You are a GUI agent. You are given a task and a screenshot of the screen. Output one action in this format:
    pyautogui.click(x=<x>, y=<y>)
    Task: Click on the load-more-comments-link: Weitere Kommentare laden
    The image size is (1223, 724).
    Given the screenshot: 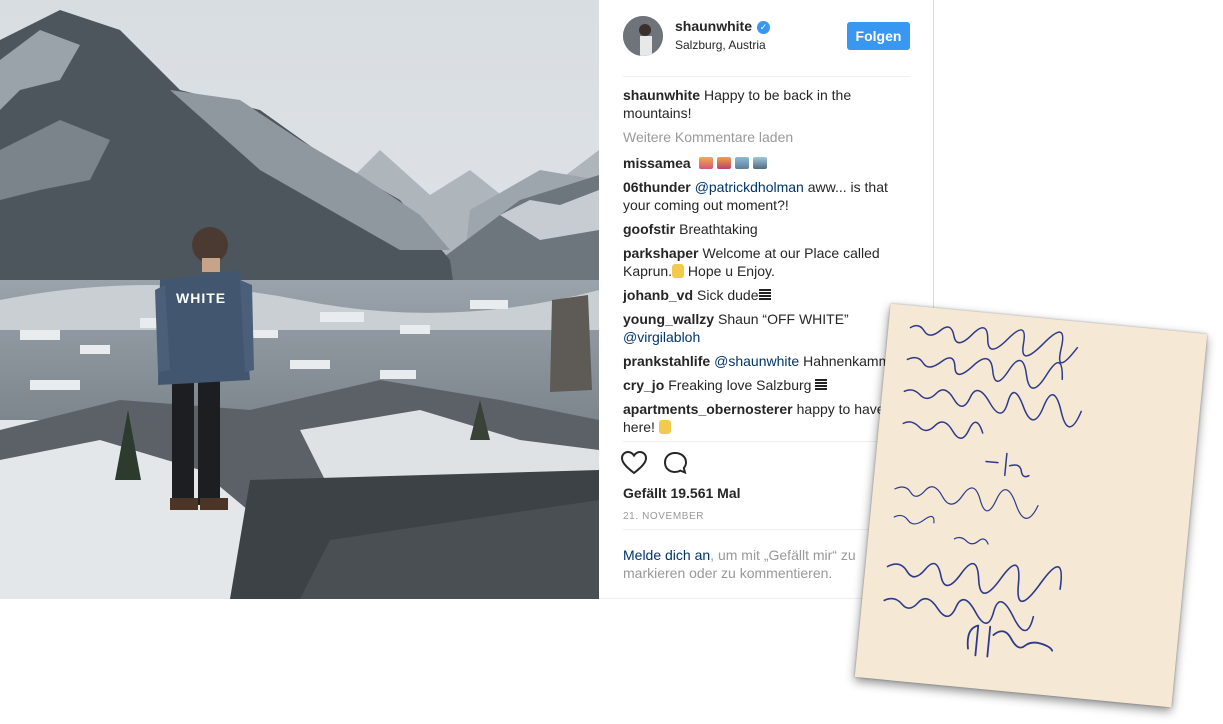 What is the action you would take?
    pyautogui.click(x=768, y=137)
    